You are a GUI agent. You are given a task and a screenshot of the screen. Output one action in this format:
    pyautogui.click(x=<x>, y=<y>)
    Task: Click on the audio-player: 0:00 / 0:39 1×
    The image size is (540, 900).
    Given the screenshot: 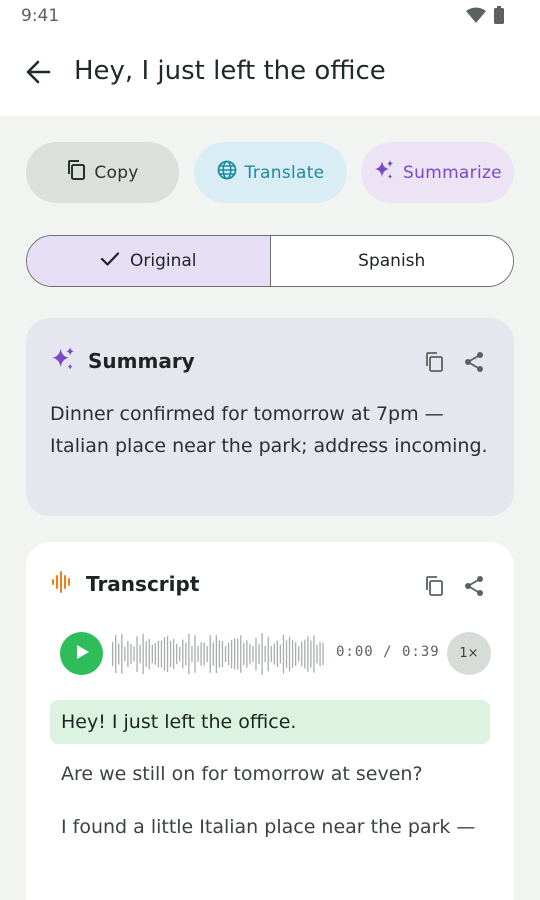 What is the action you would take?
    pyautogui.click(x=276, y=654)
    